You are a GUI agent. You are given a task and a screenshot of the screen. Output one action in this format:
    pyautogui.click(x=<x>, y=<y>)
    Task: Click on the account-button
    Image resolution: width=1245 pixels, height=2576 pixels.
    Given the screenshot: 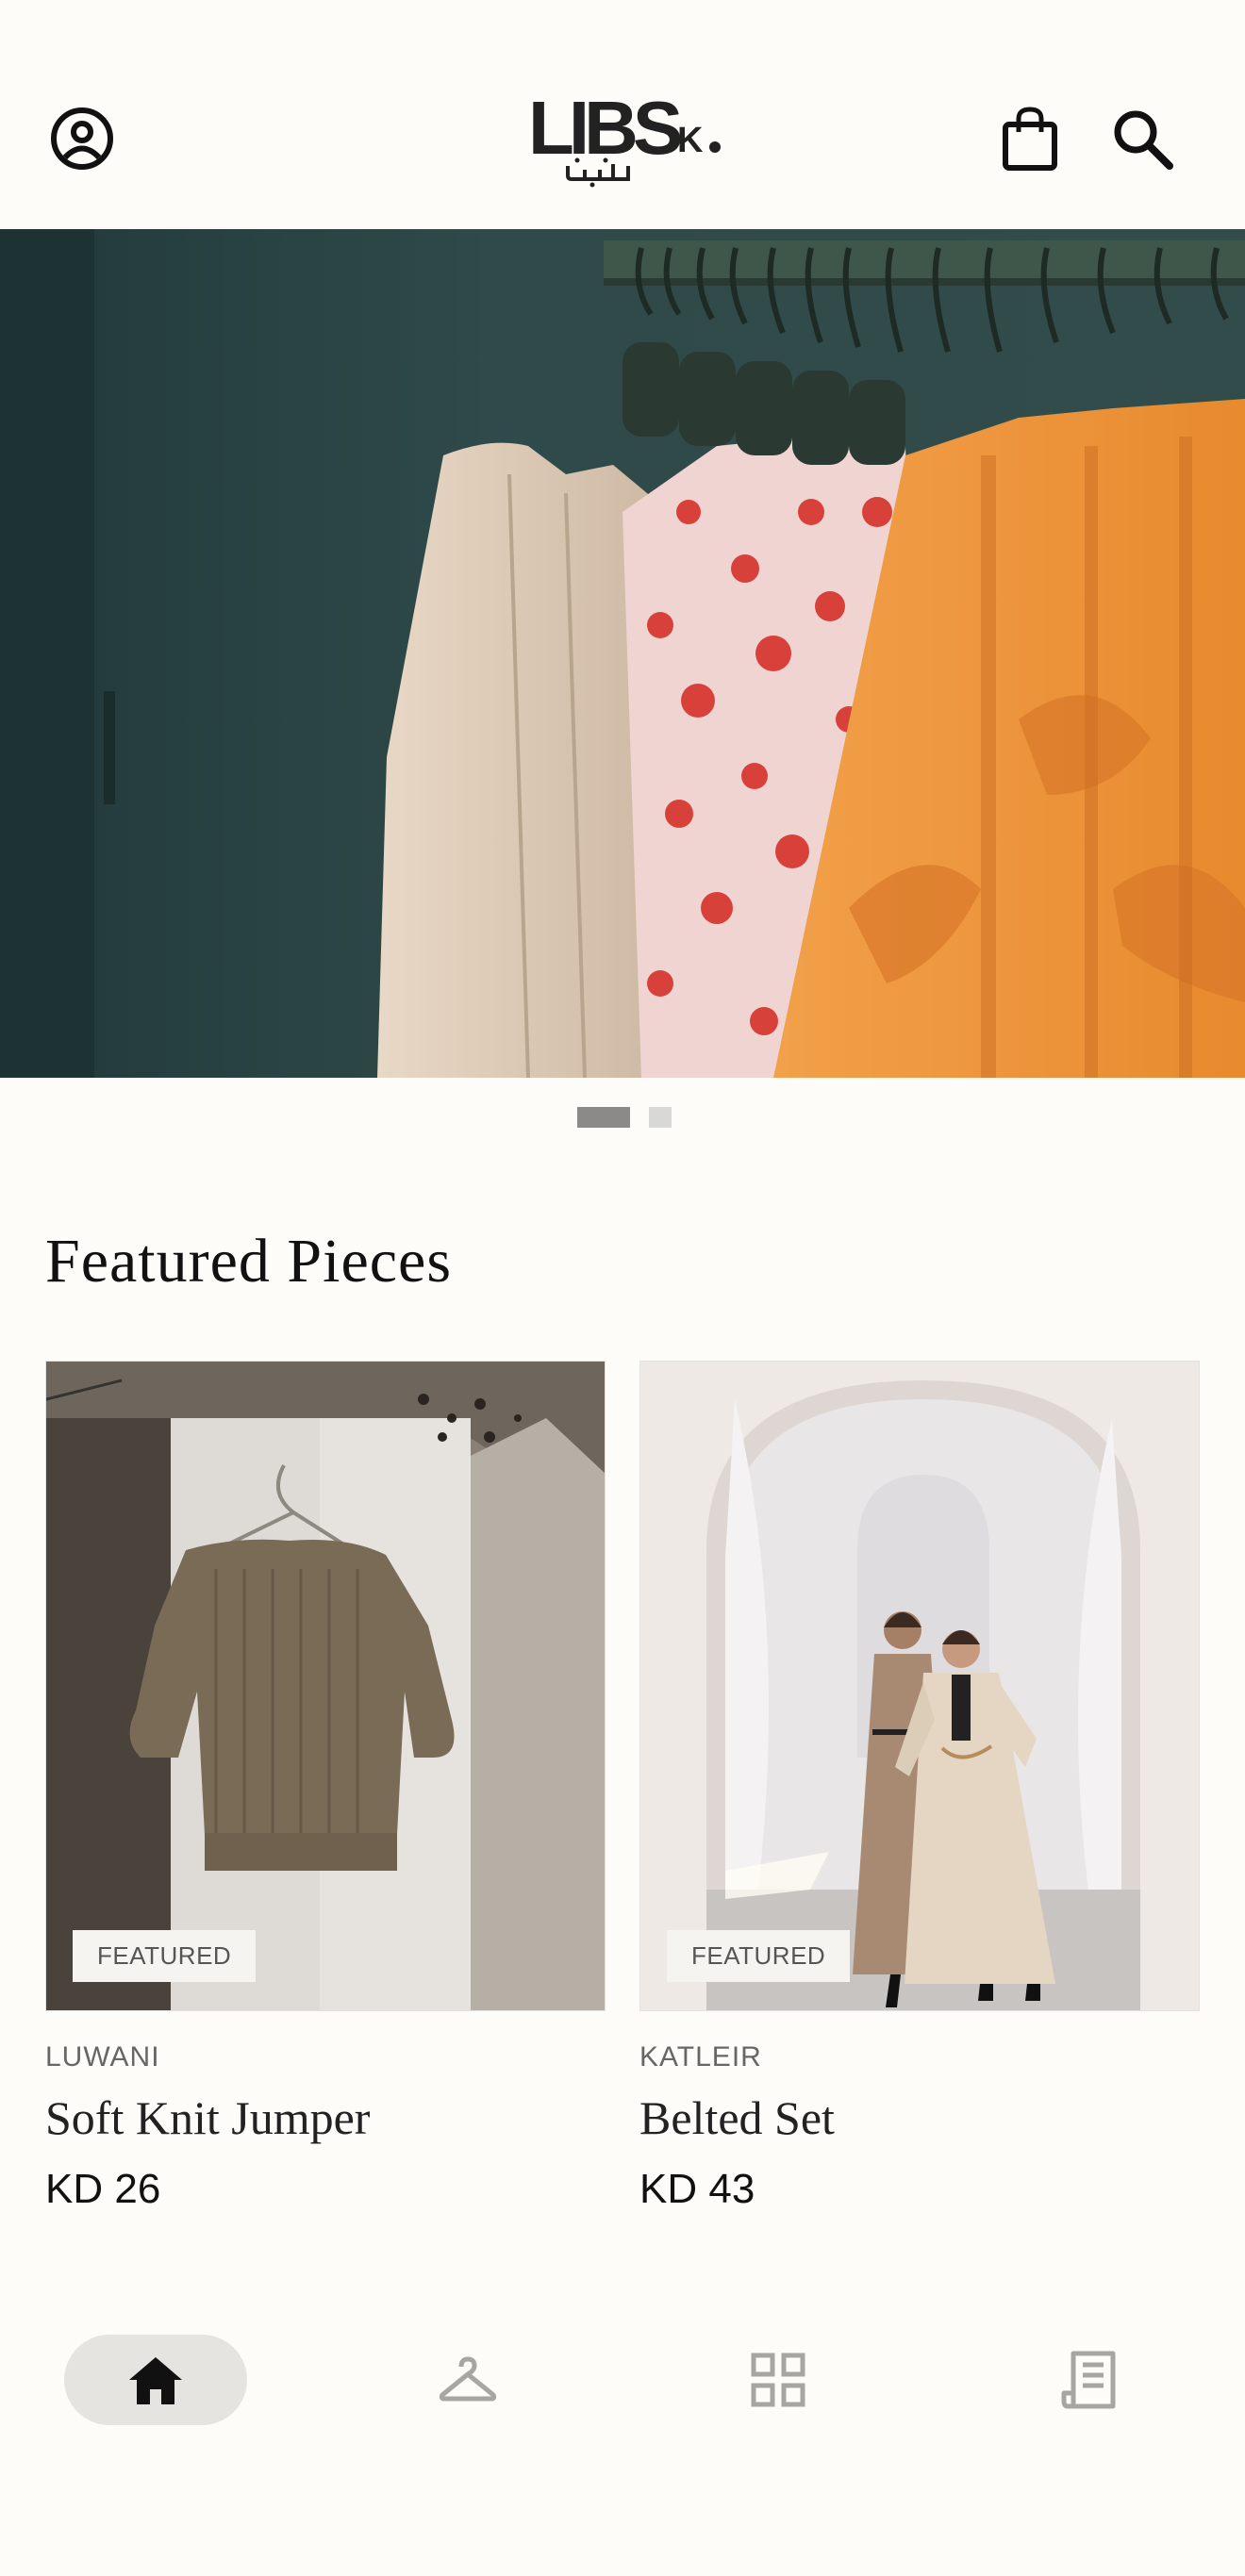 What is the action you would take?
    pyautogui.click(x=82, y=138)
    